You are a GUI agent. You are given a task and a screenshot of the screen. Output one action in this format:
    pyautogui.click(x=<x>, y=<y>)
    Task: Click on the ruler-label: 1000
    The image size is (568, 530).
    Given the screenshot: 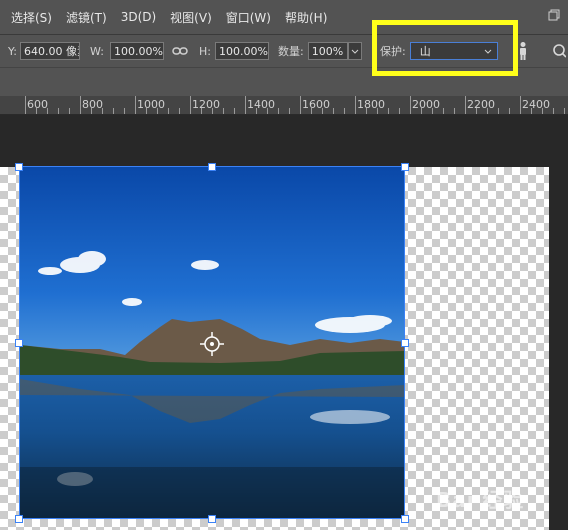 What is the action you would take?
    pyautogui.click(x=151, y=104)
    